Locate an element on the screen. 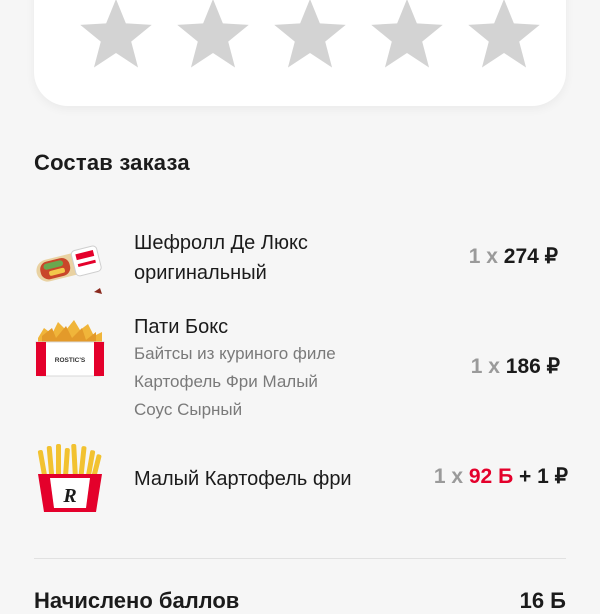  sub-item: Соус Сырный is located at coordinates (188, 409).